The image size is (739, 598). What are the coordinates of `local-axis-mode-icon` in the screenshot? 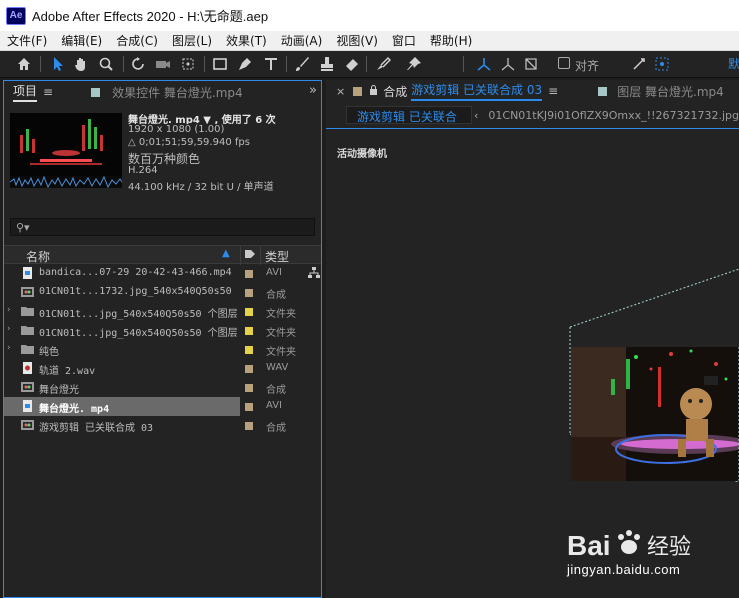 It's located at (484, 64).